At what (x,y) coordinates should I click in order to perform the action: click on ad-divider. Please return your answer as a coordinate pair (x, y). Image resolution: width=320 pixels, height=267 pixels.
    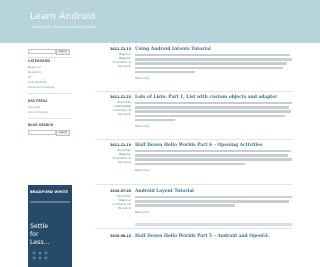
    Looking at the image, I should click on (50, 202).